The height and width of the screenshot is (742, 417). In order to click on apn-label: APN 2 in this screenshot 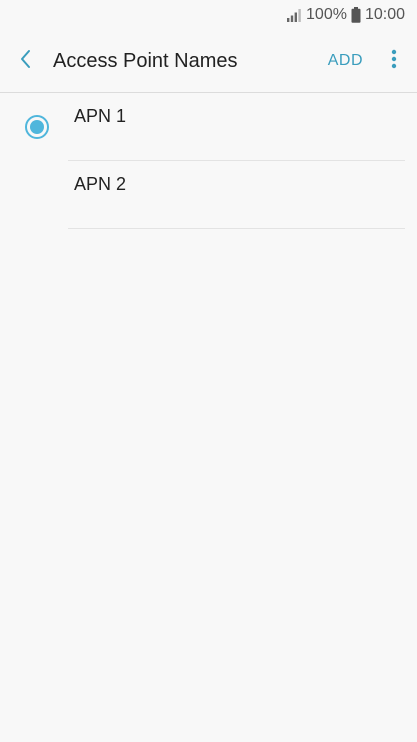, I will do `click(100, 184)`.